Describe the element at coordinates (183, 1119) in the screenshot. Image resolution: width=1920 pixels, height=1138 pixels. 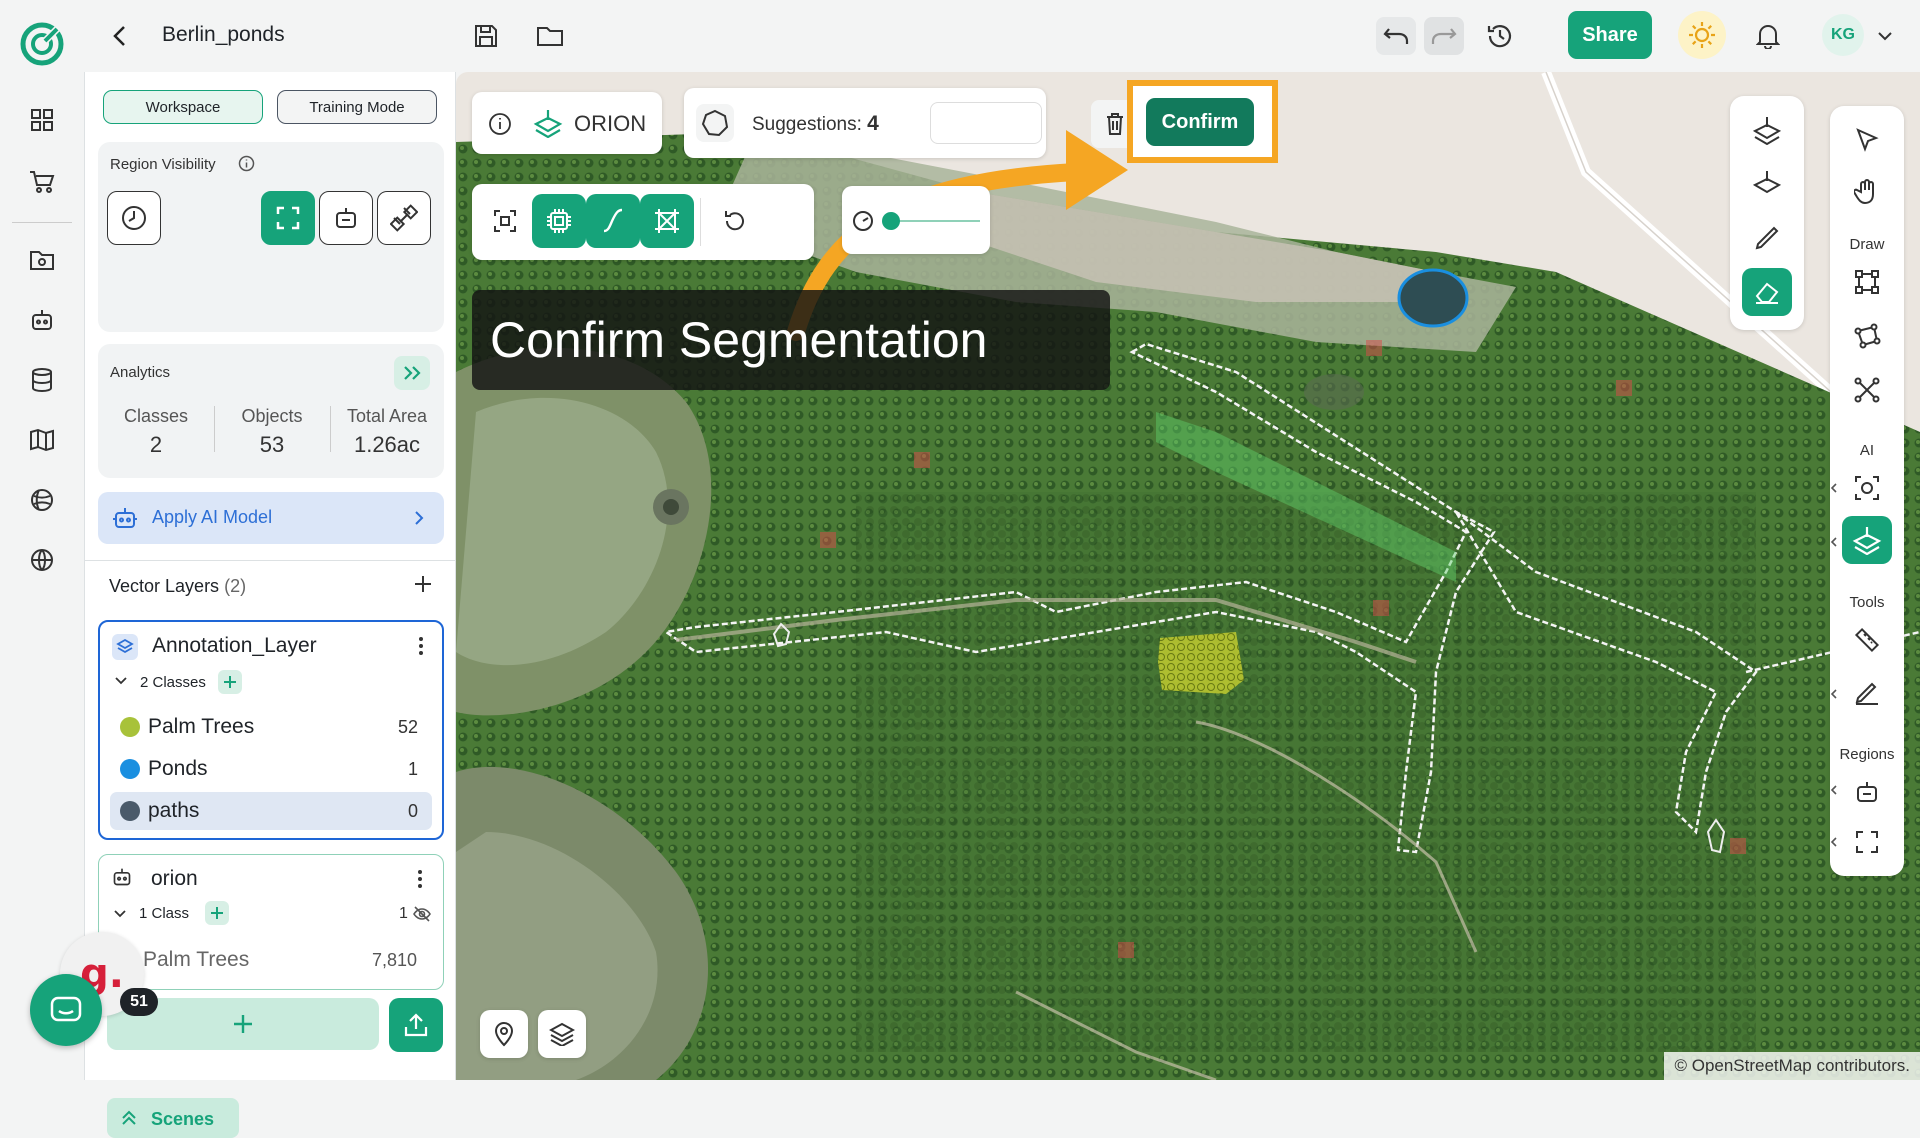
I see `scenes-label: Scenes` at that location.